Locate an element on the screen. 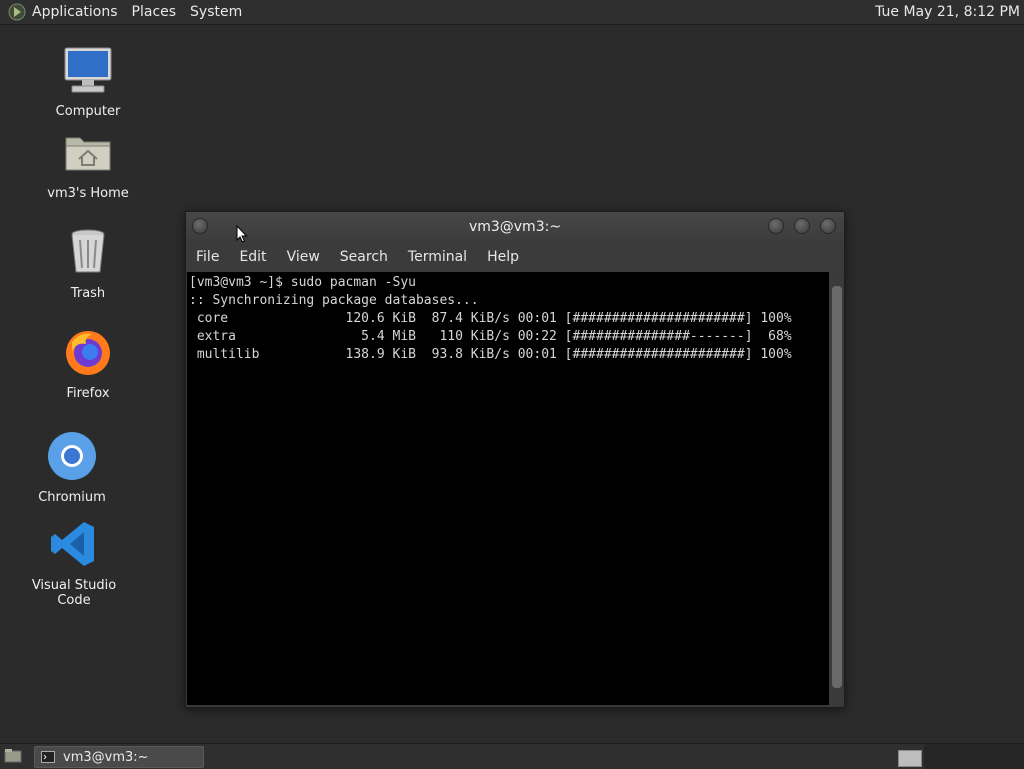 The image size is (1024, 769). menu-search: Search is located at coordinates (364, 257).